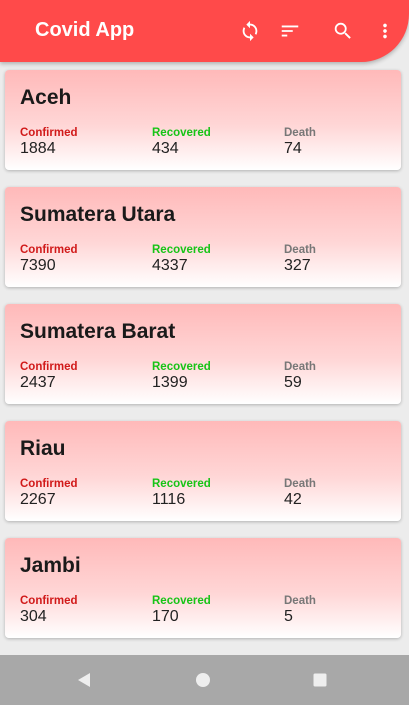 This screenshot has width=409, height=705. I want to click on recovered-value: 1116, so click(169, 499).